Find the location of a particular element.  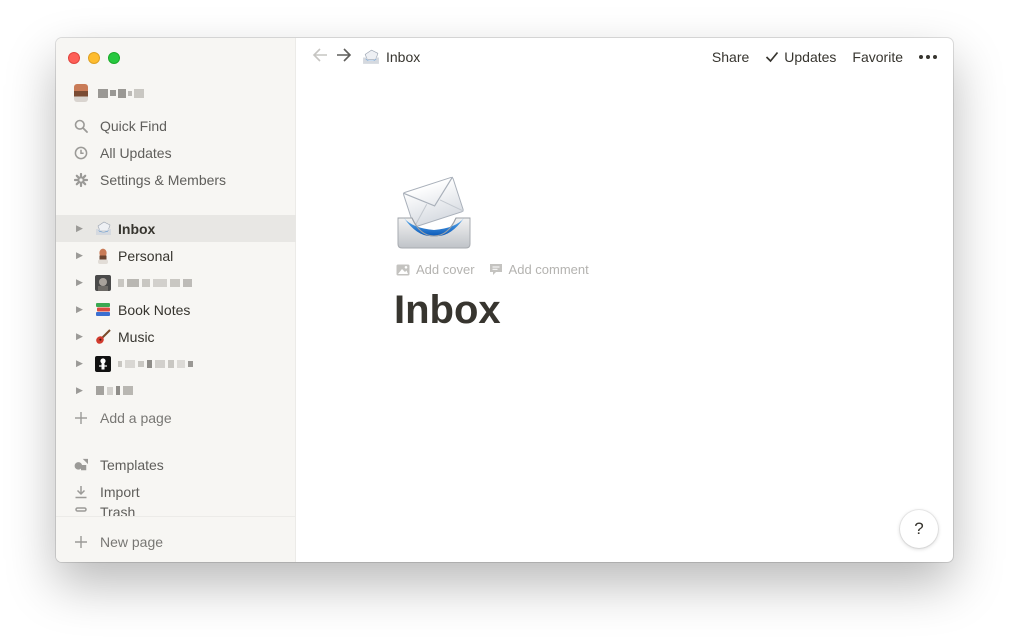

breadcrumb: Inbox is located at coordinates (391, 57).